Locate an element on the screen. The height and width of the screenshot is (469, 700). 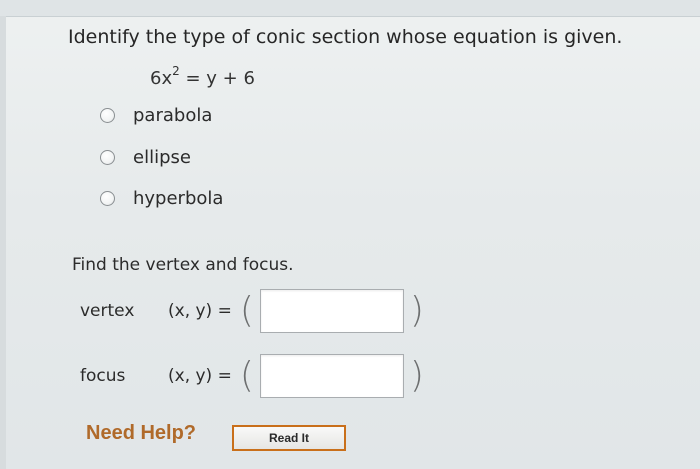
focus-answer-input is located at coordinates (331, 376).